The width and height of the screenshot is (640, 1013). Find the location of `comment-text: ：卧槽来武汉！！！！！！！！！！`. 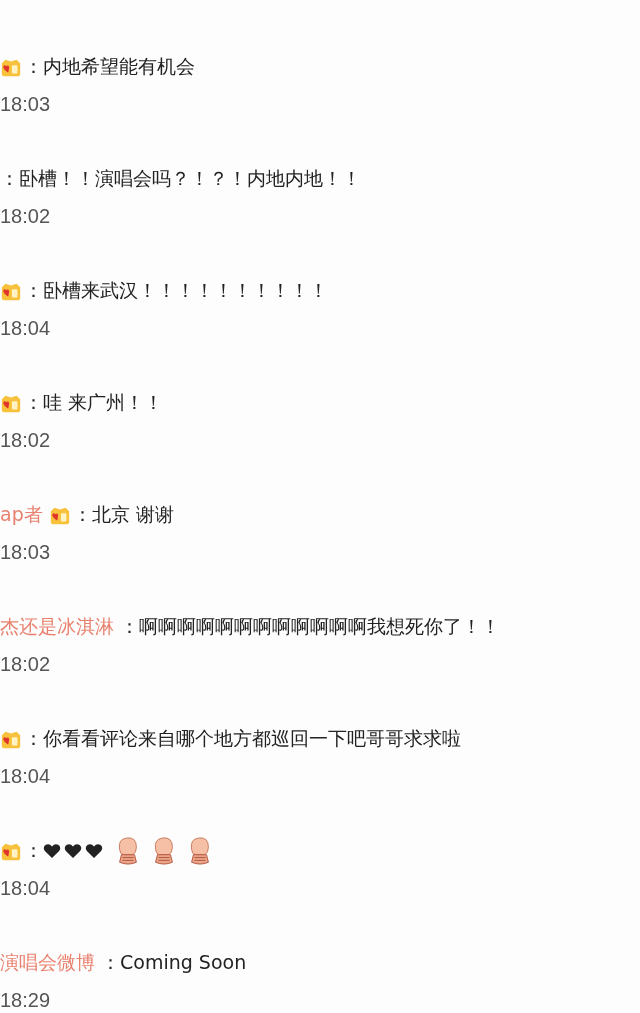

comment-text: ：卧槽来武汉！！！！！！！！！！ is located at coordinates (176, 290).